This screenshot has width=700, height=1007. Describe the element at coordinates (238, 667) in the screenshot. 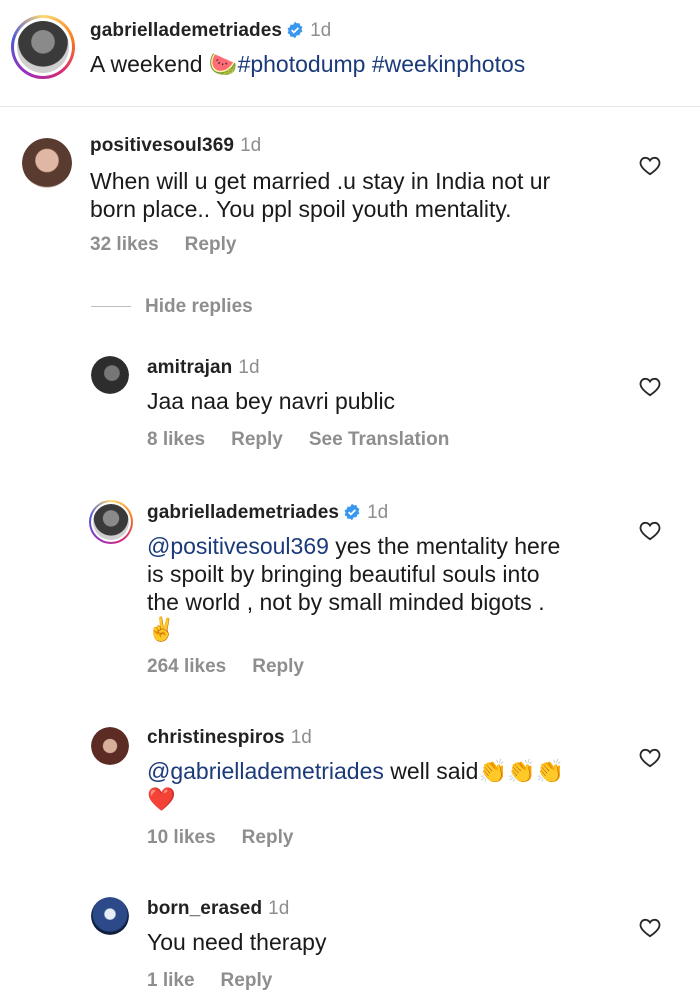

I see `reply-meta: 264 likes Reply` at that location.